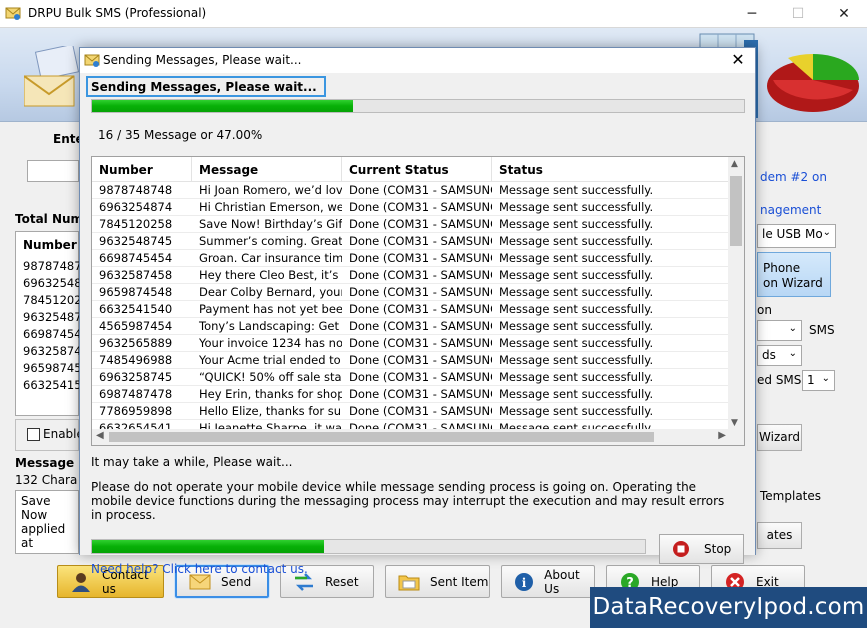 The width and height of the screenshot is (867, 628). I want to click on bottom-progress-bar, so click(368, 546).